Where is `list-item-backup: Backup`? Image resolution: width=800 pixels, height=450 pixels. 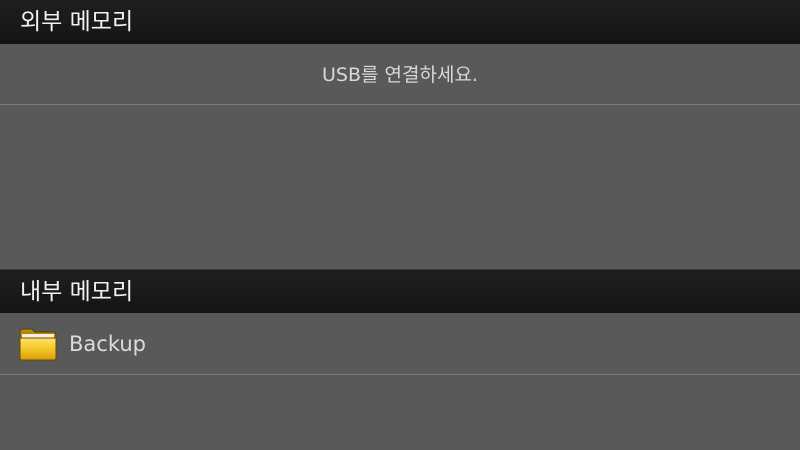
list-item-backup: Backup is located at coordinates (400, 344).